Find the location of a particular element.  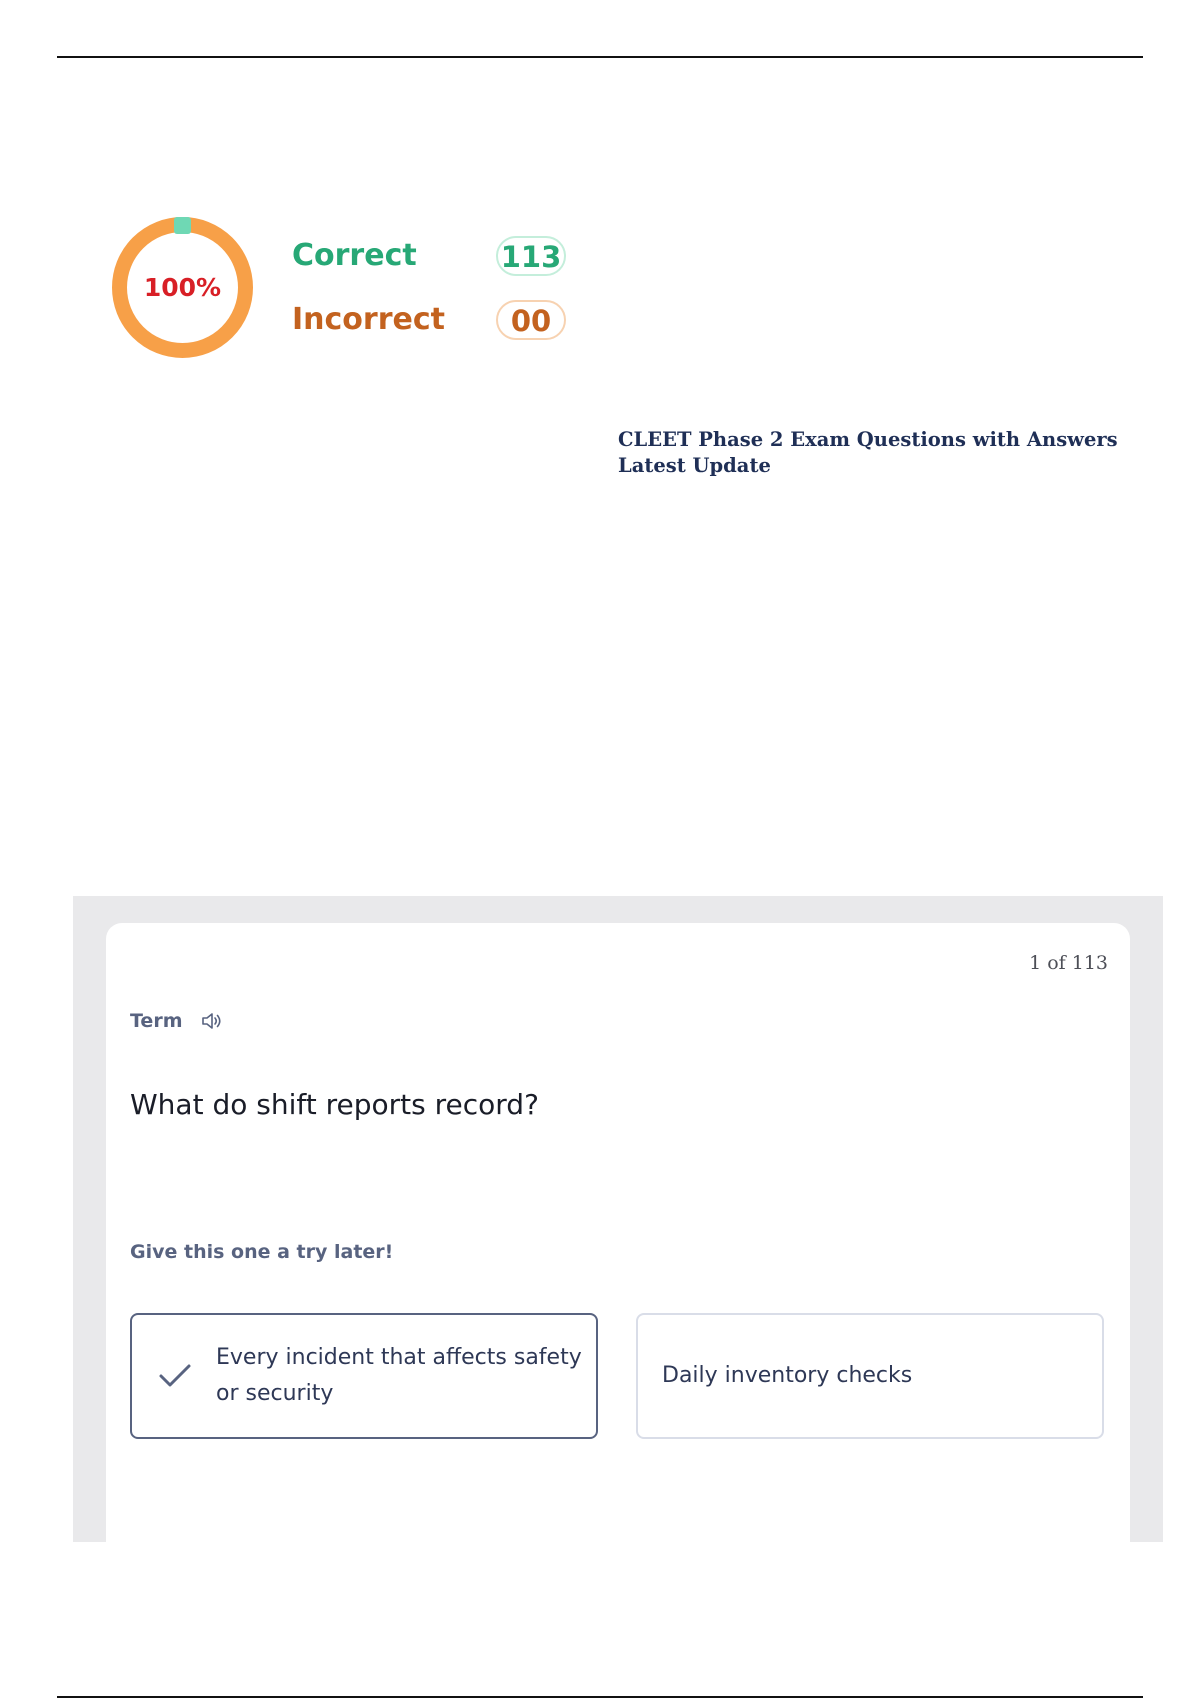

answer-option: Daily inventory checks is located at coordinates (870, 1376).